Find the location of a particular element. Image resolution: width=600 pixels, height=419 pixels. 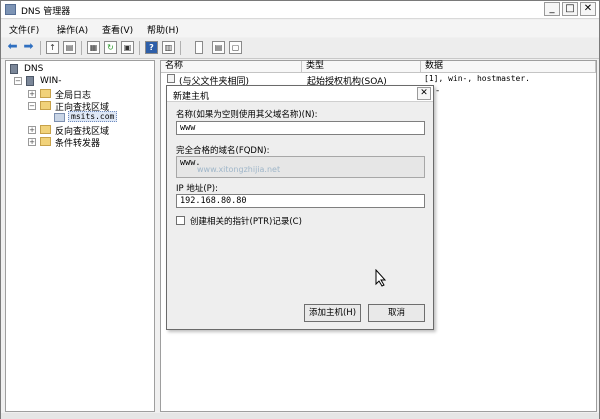

back-arrow-icon: ⬅ is located at coordinates (12, 47).